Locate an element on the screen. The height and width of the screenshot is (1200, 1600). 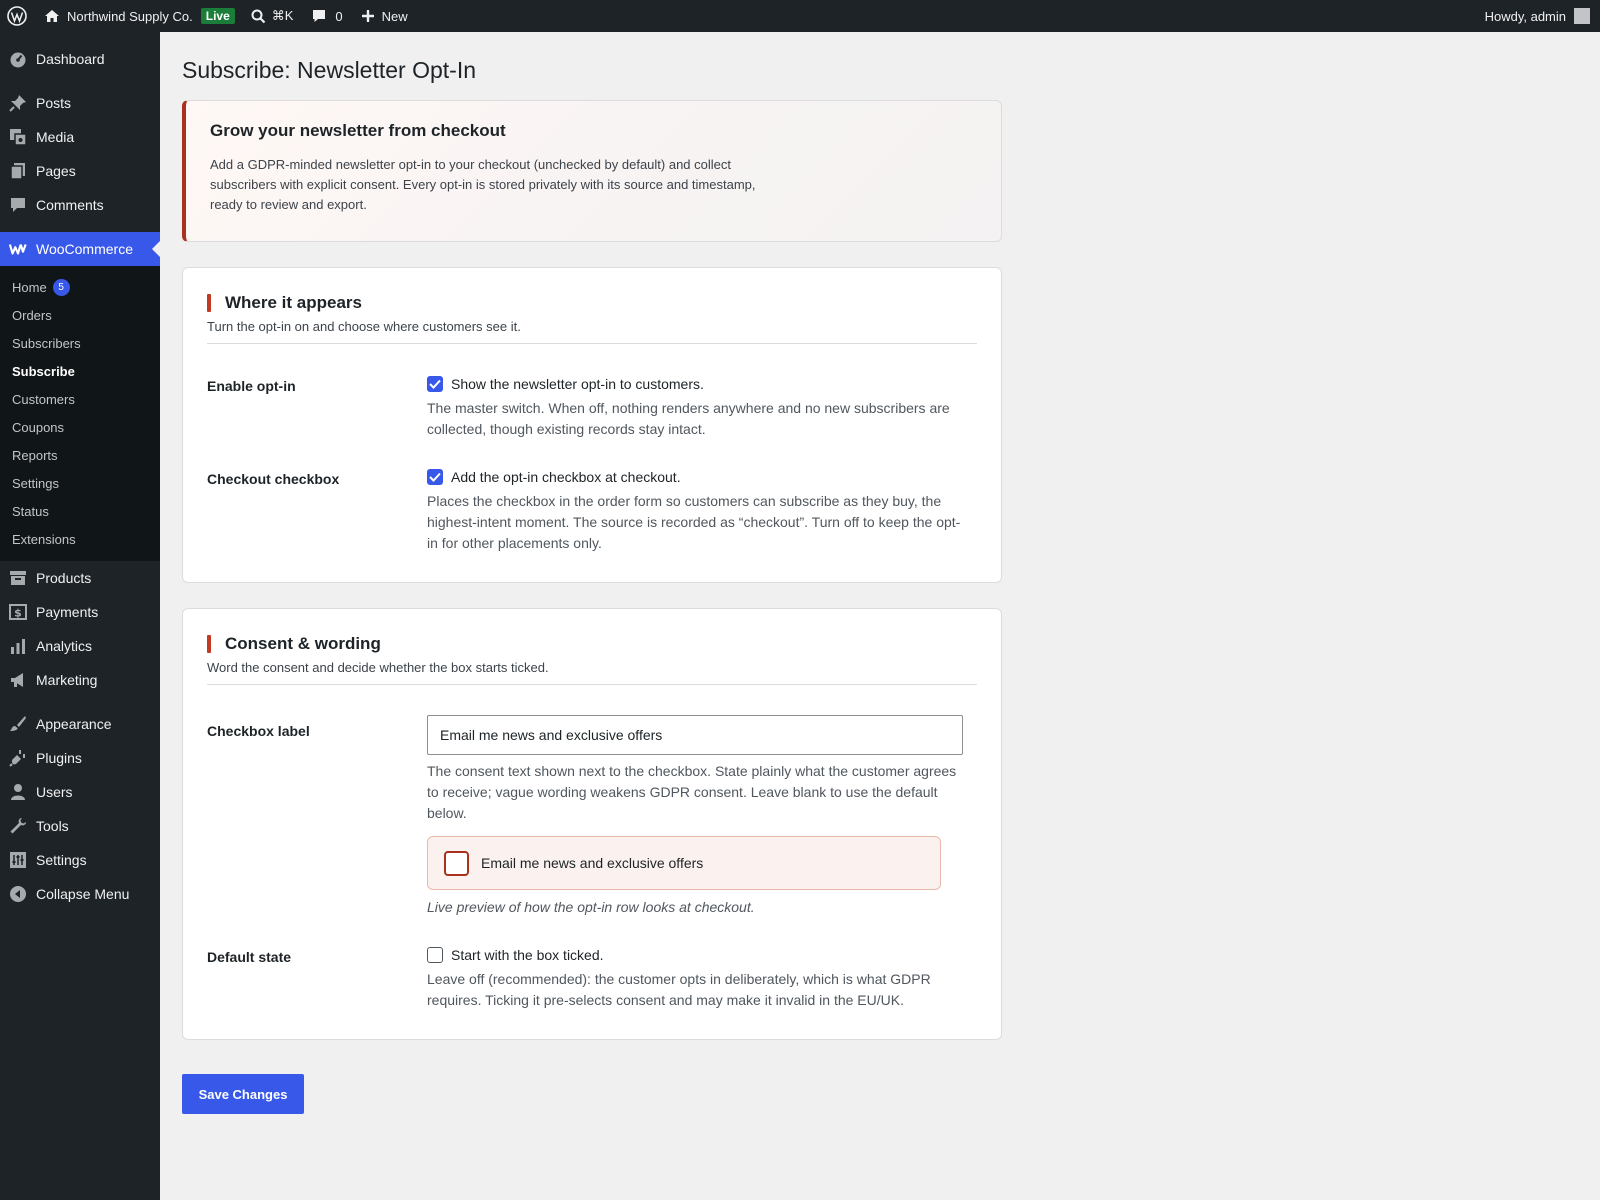
field-label: Default state is located at coordinates (249, 957).